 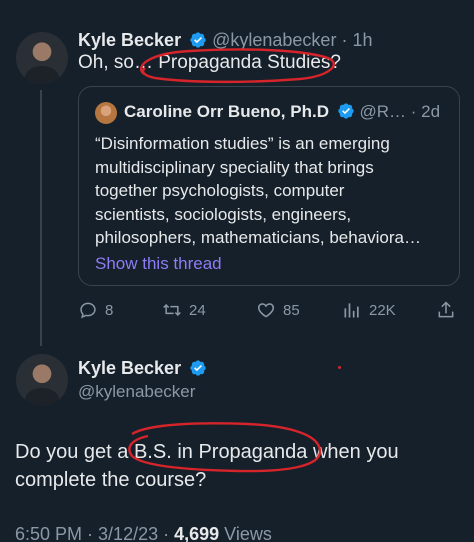 What do you see at coordinates (278, 310) in the screenshot?
I see `like-button: 85` at bounding box center [278, 310].